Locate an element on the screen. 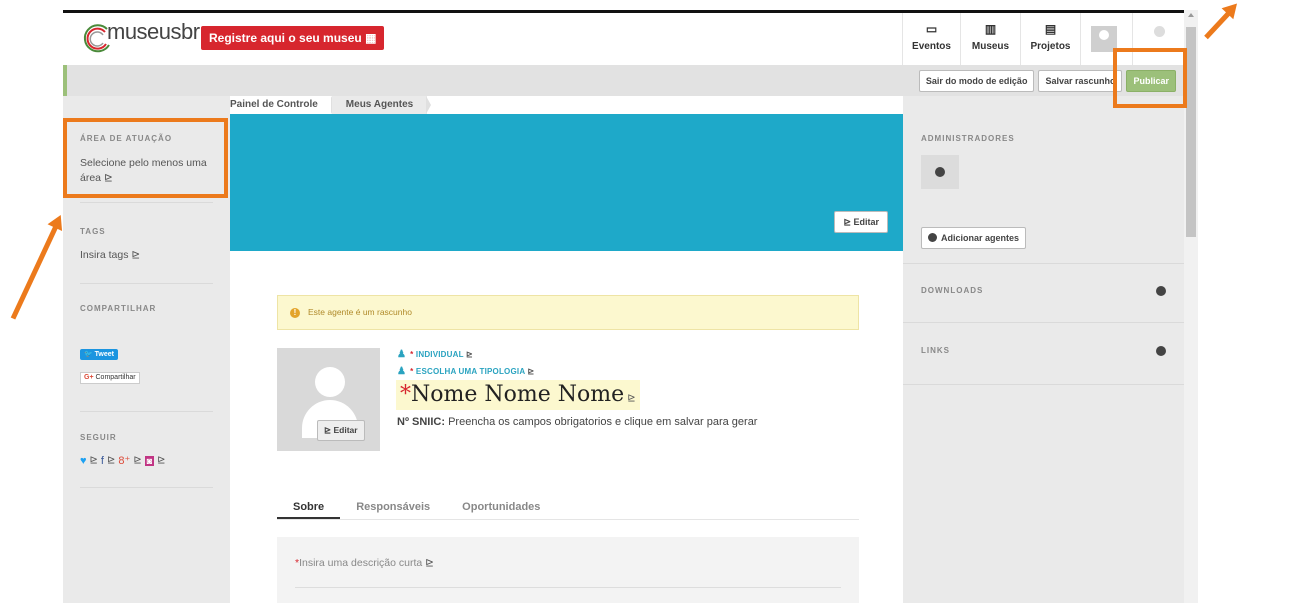 The image size is (1301, 603). nav-label: Museus is located at coordinates (990, 46).